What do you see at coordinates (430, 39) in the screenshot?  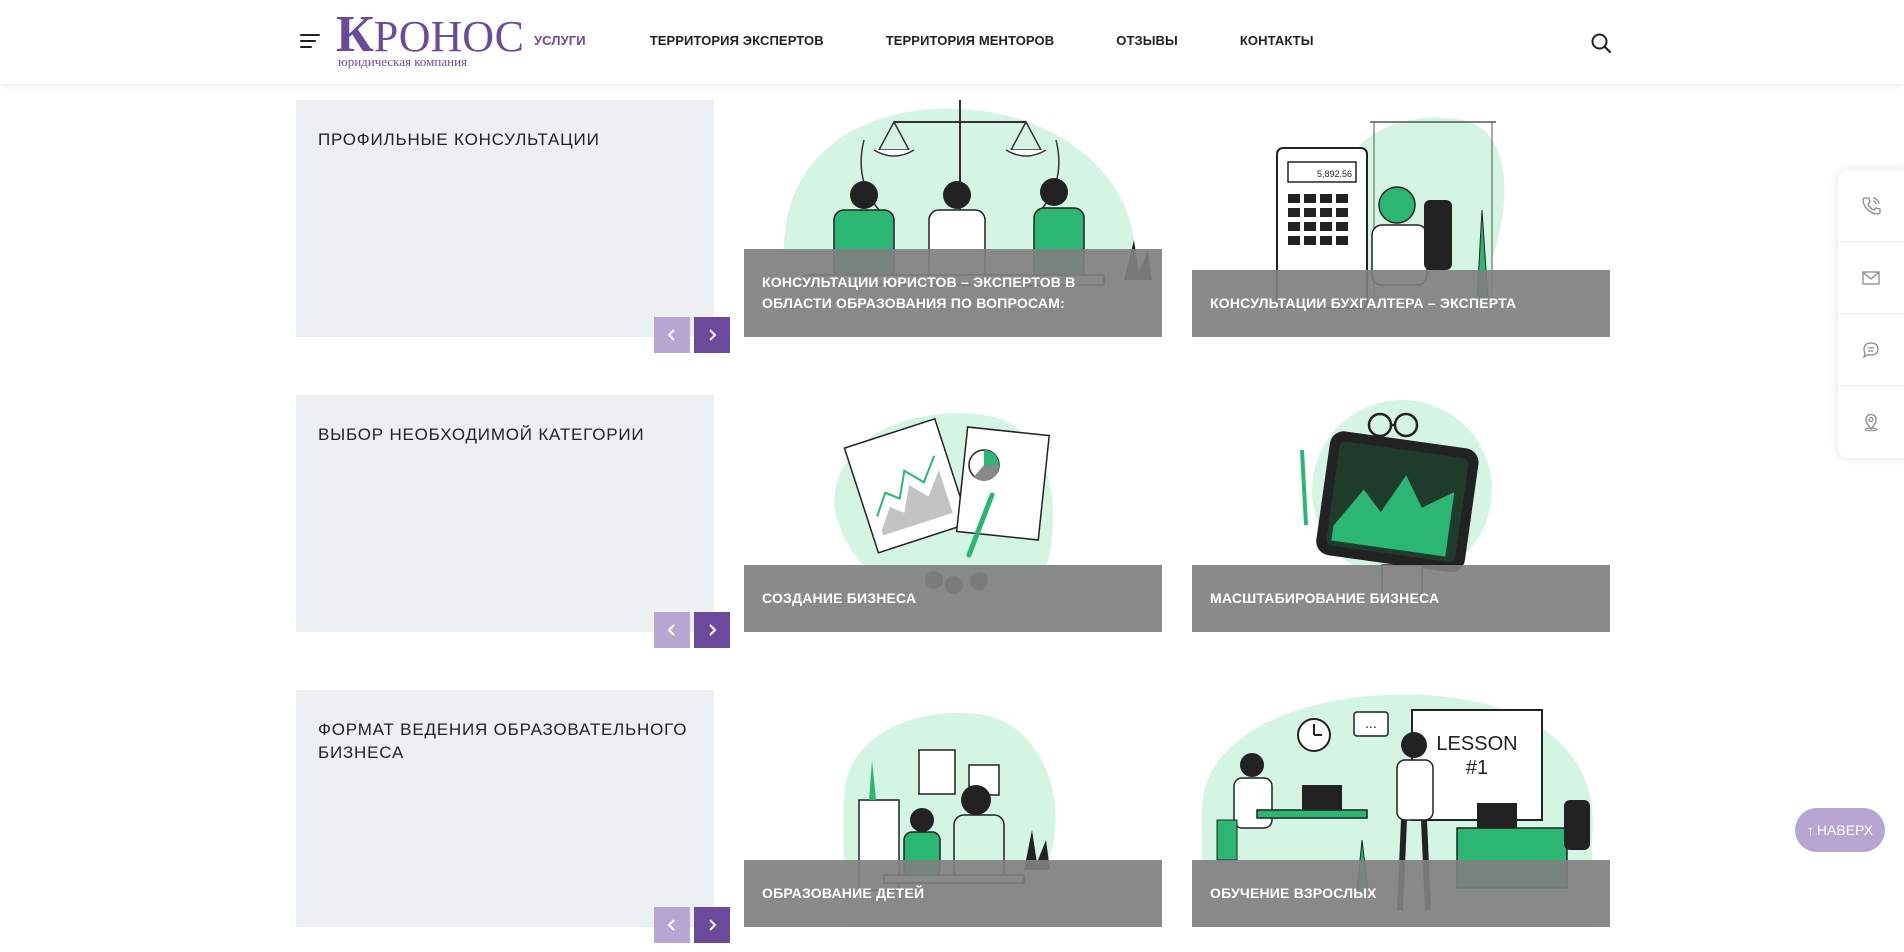 I see `company-logo: КРОНОС юридическая компания` at bounding box center [430, 39].